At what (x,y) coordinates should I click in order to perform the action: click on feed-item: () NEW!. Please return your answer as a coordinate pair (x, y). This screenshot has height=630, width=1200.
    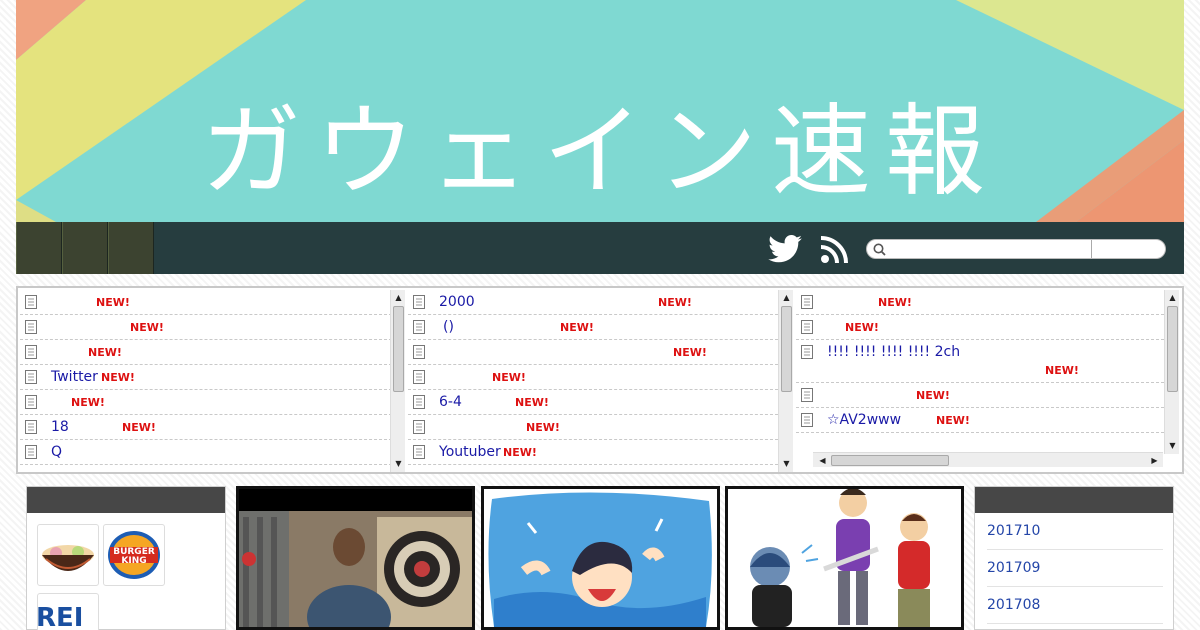
    Looking at the image, I should click on (593, 327).